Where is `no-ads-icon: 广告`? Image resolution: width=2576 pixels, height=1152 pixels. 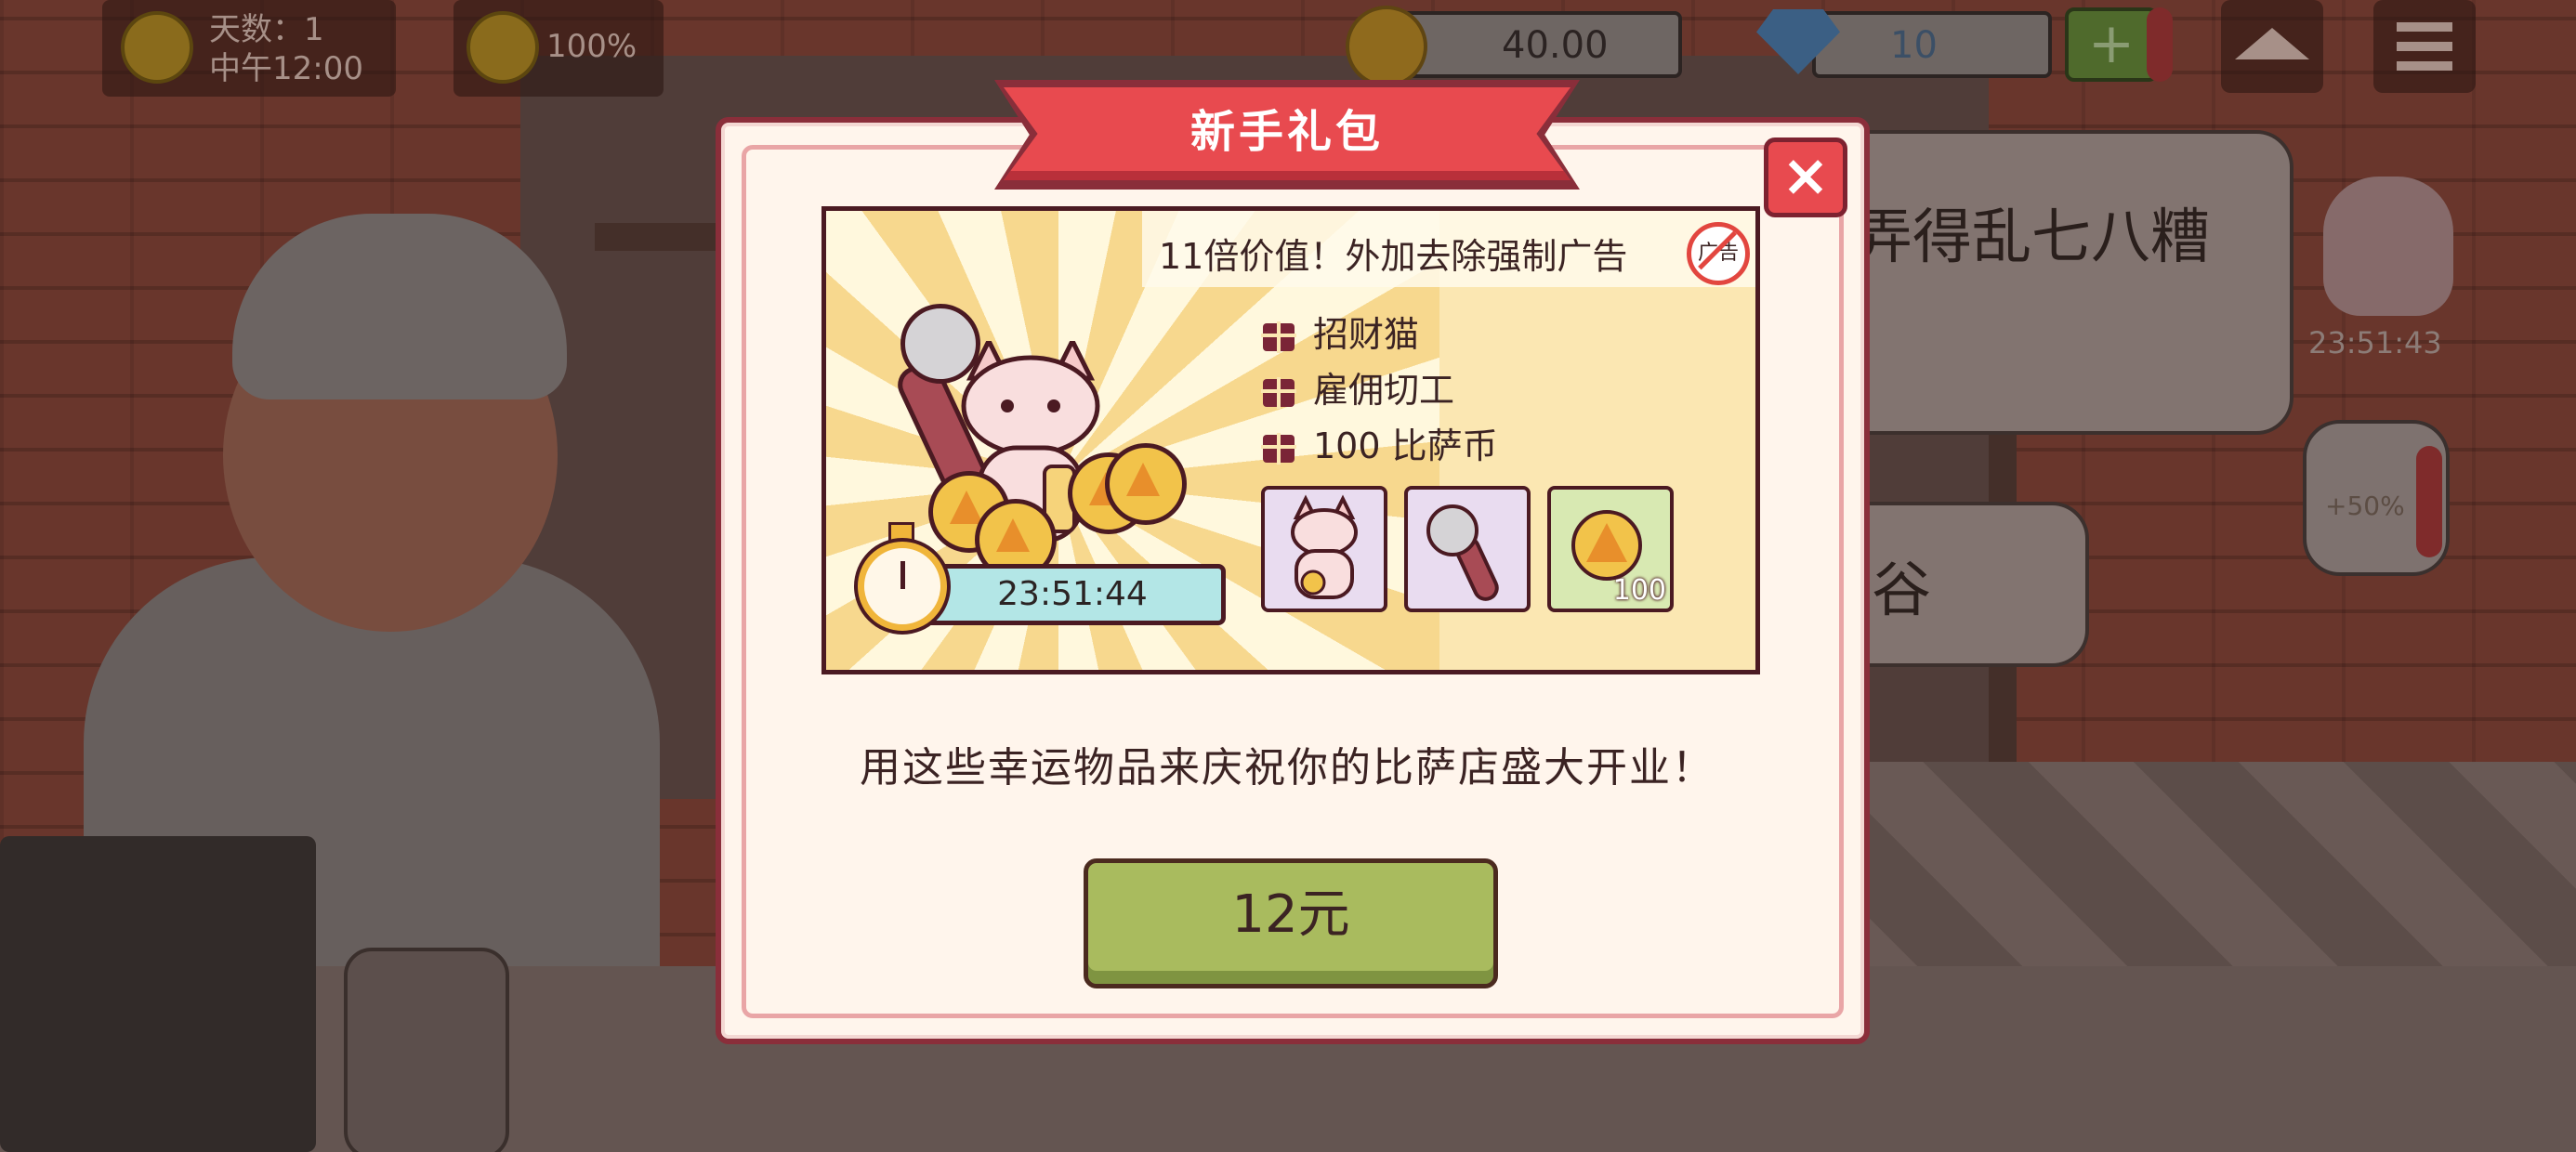 no-ads-icon: 广告 is located at coordinates (1718, 253).